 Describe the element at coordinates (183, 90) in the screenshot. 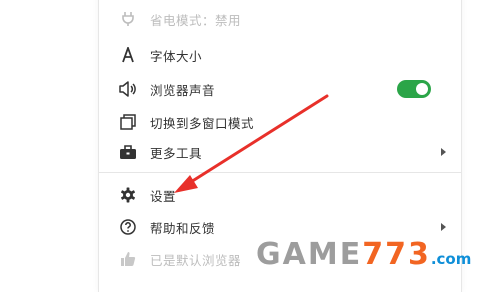

I see `menu-item-label: 浏览器声音` at that location.